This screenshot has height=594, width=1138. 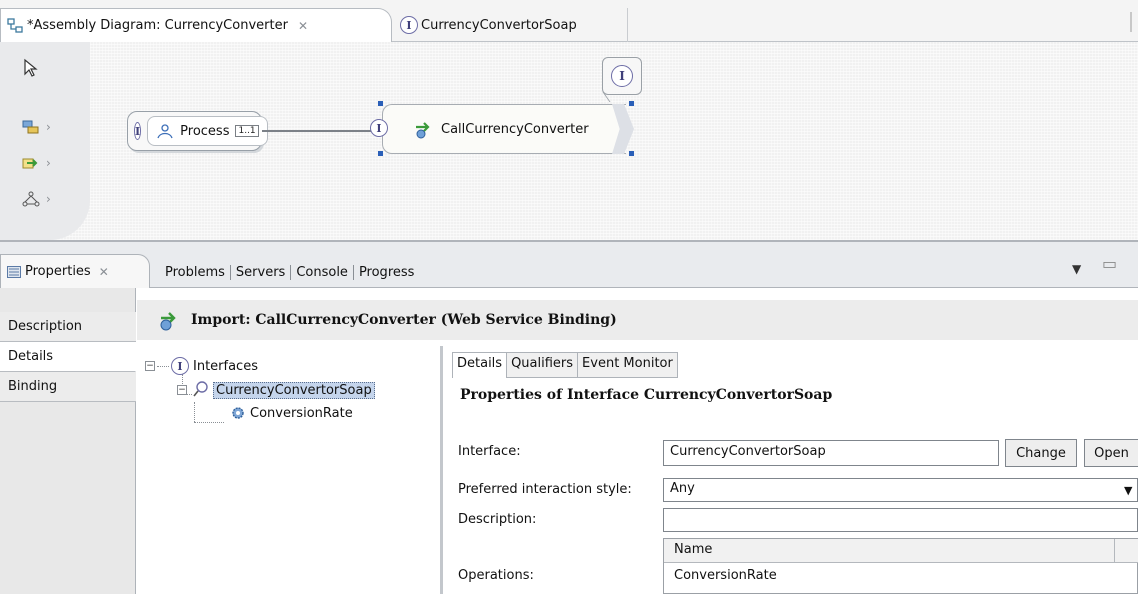 I want to click on assembly-diagram-icon, so click(x=15, y=25).